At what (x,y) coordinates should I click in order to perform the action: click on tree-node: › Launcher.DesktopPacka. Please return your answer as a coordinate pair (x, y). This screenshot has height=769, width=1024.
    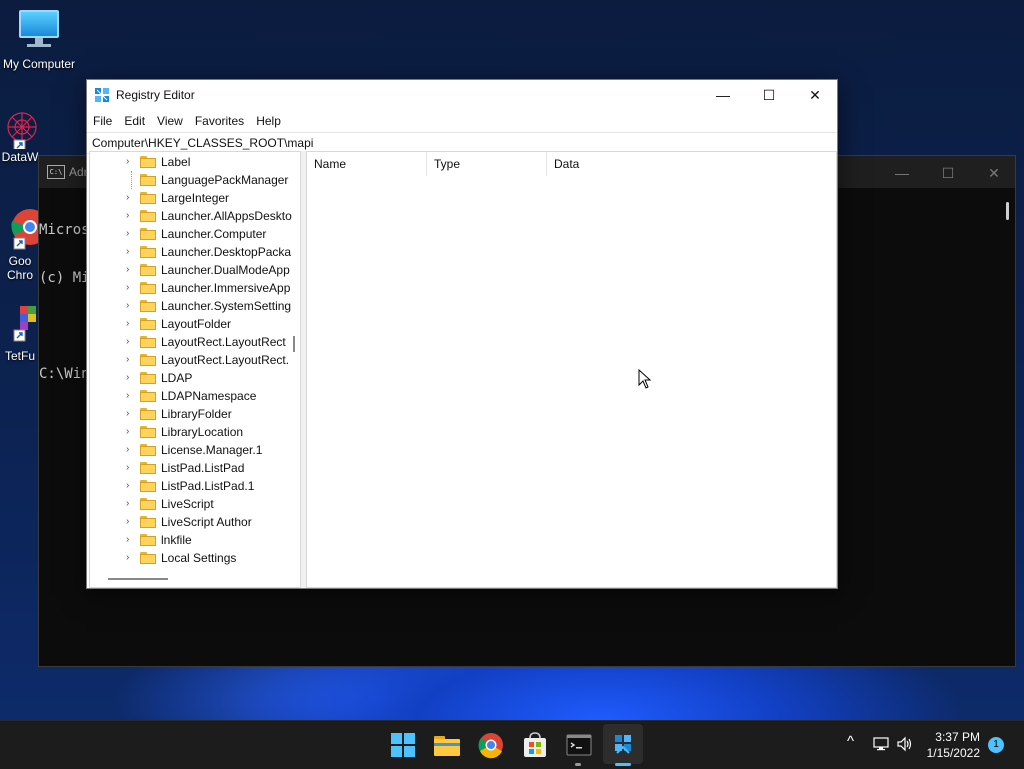
    Looking at the image, I should click on (195, 252).